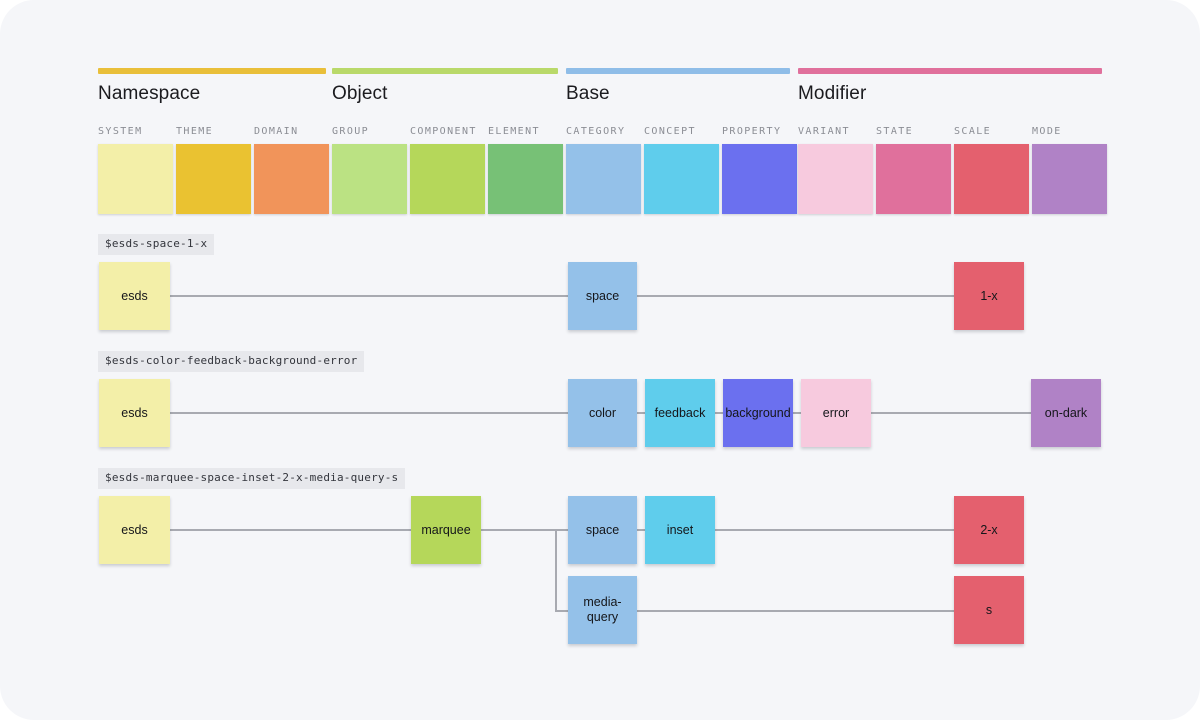  Describe the element at coordinates (596, 131) in the screenshot. I see `legend-label-category: CATEGORY` at that location.